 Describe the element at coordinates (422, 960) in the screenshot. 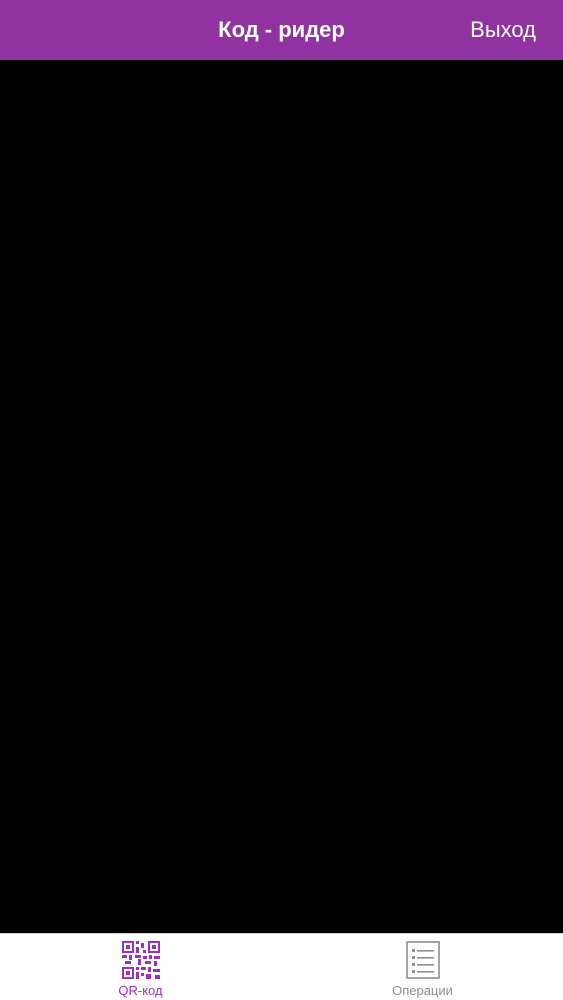

I see `list-icon` at that location.